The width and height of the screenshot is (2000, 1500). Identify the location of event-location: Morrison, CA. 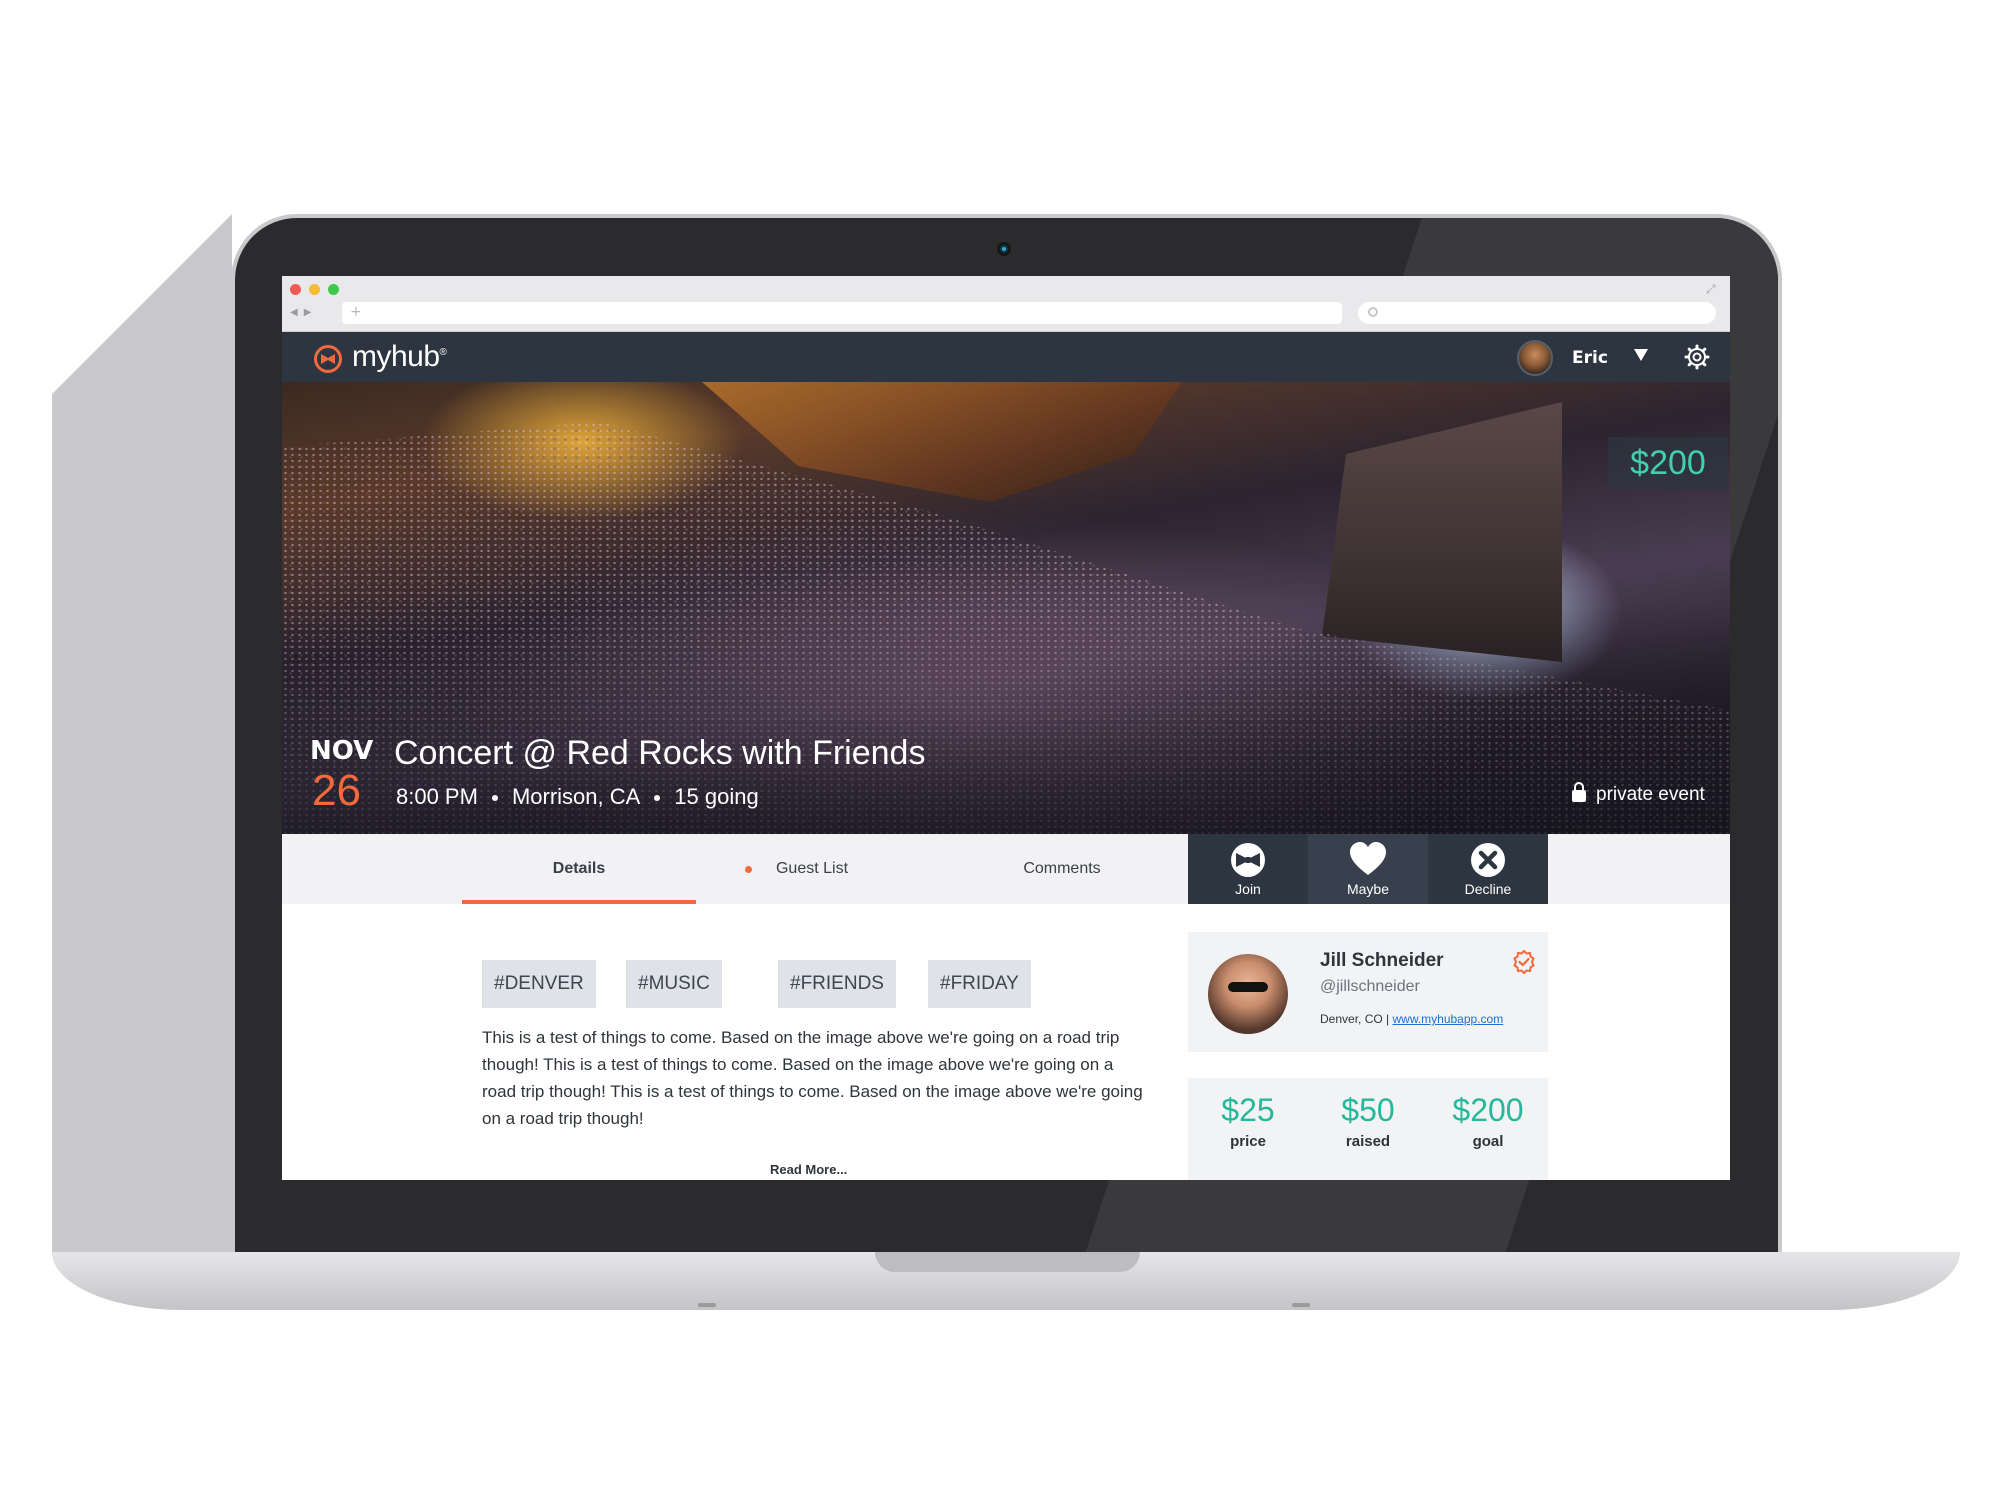
(576, 796).